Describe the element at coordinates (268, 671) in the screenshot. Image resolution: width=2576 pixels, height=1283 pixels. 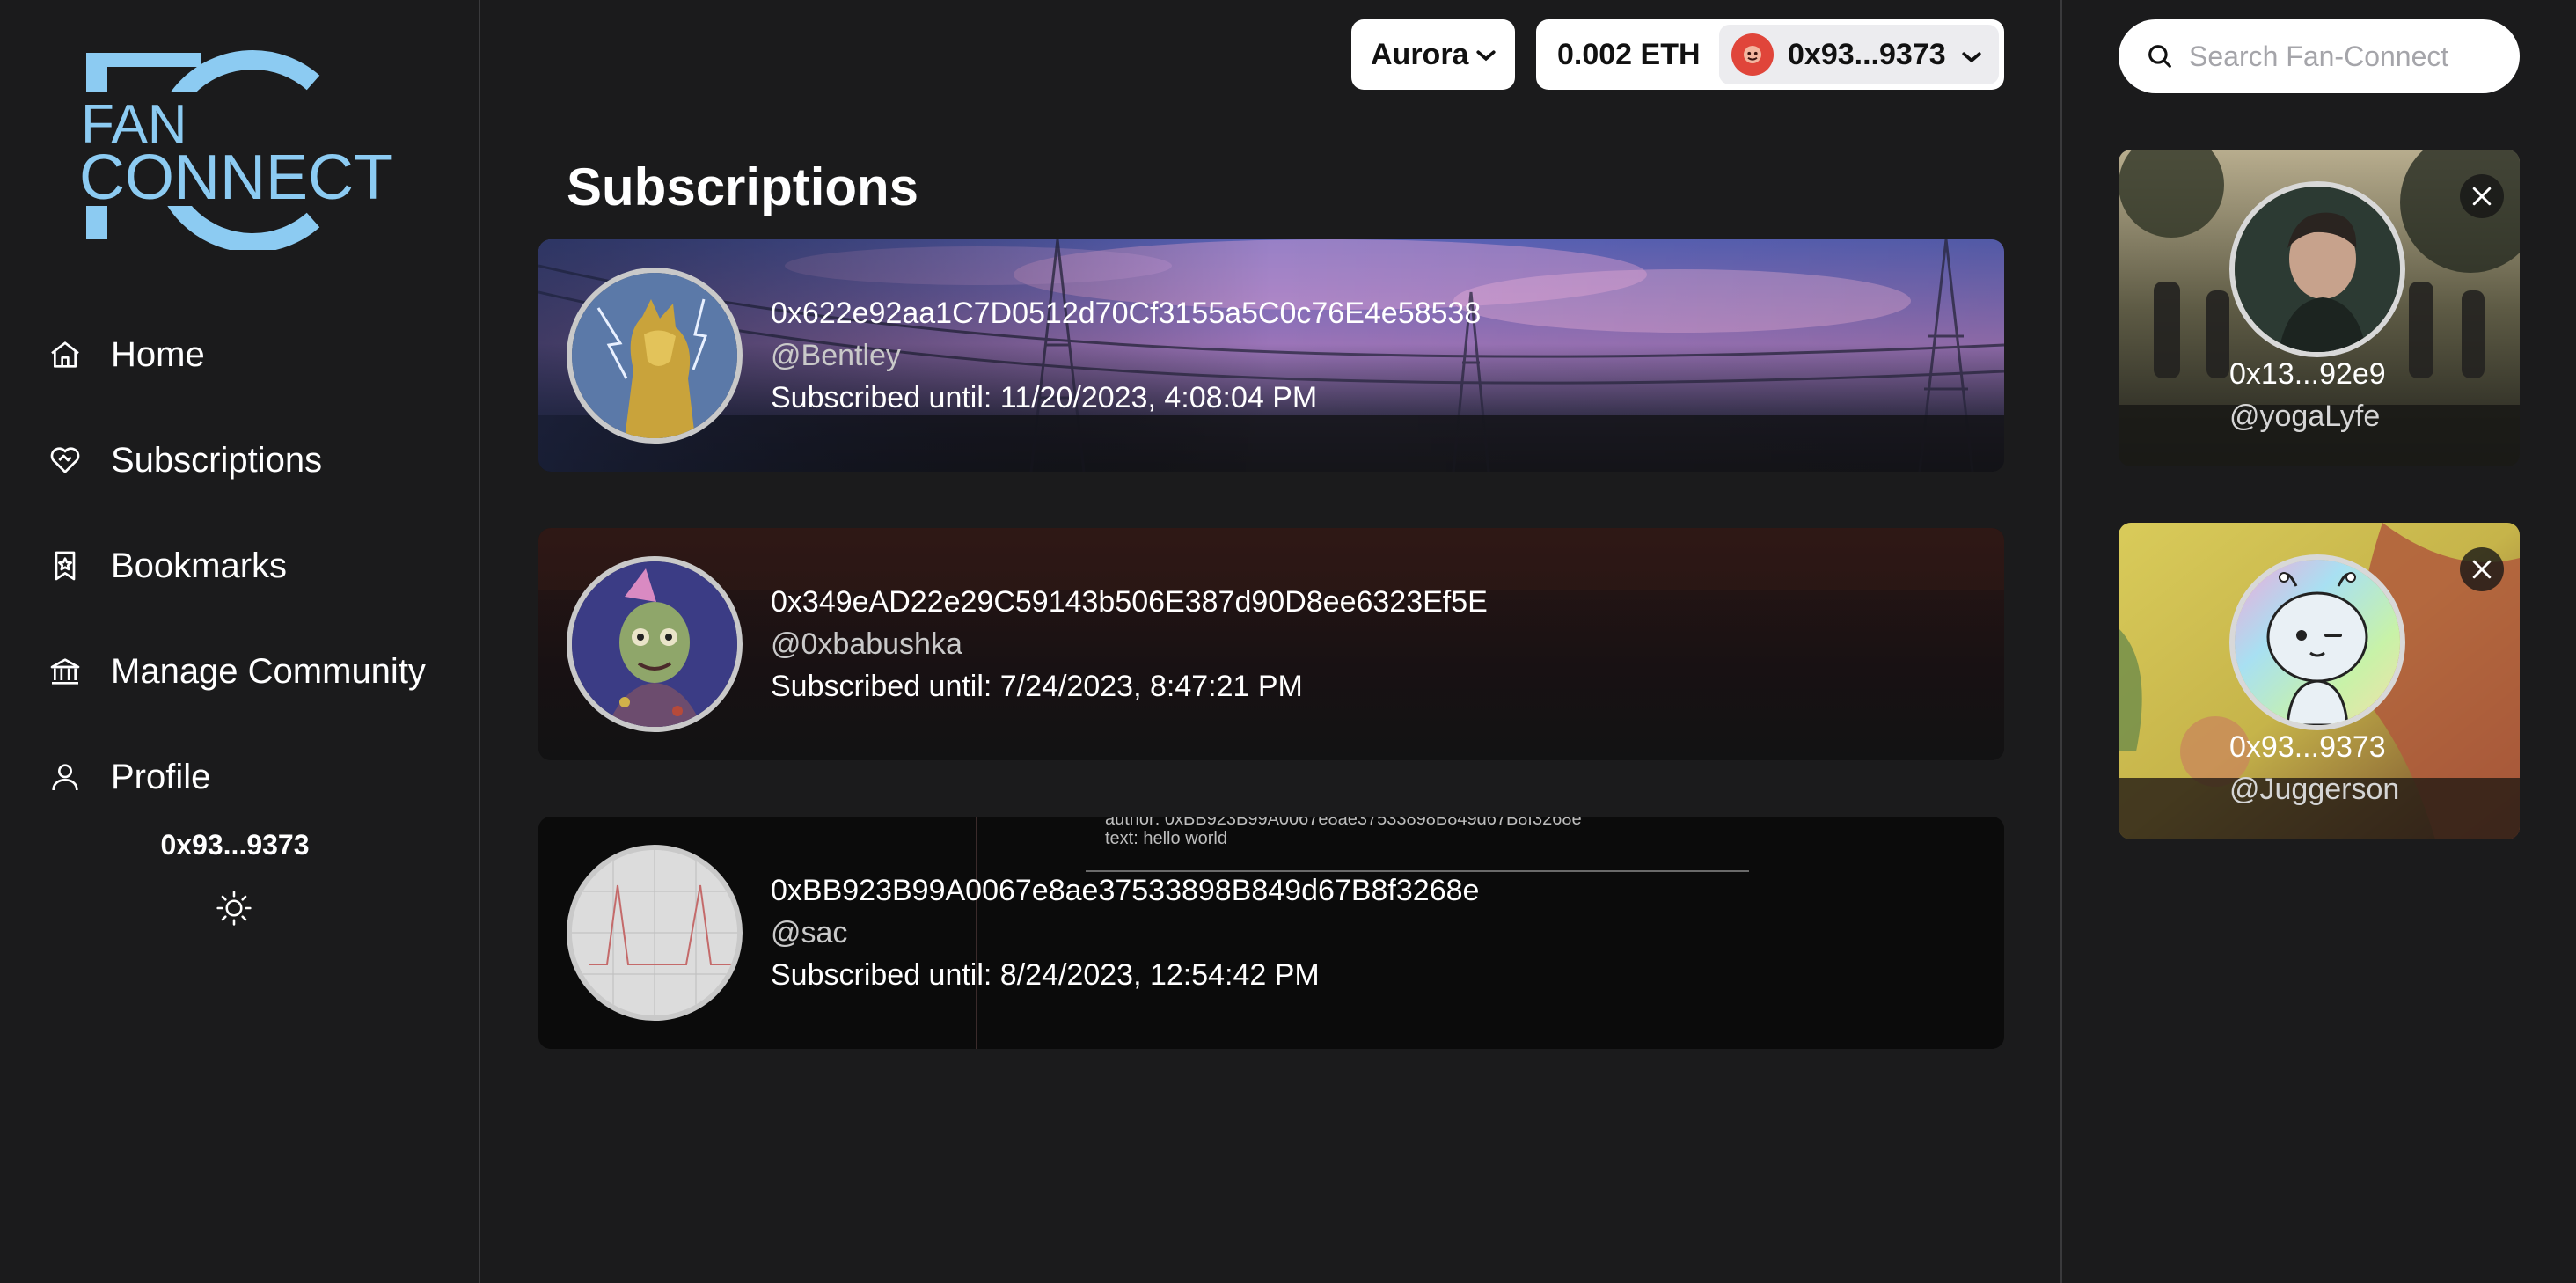
I see `nav-label-manage-community: Manage Community` at that location.